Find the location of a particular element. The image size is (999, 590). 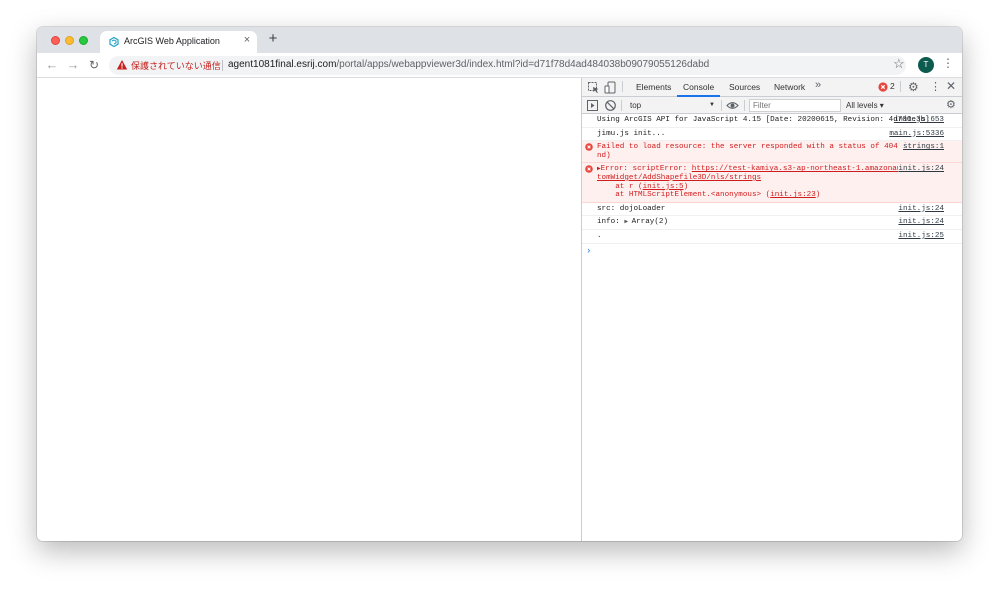

console-filter-input: Filter is located at coordinates (795, 105).